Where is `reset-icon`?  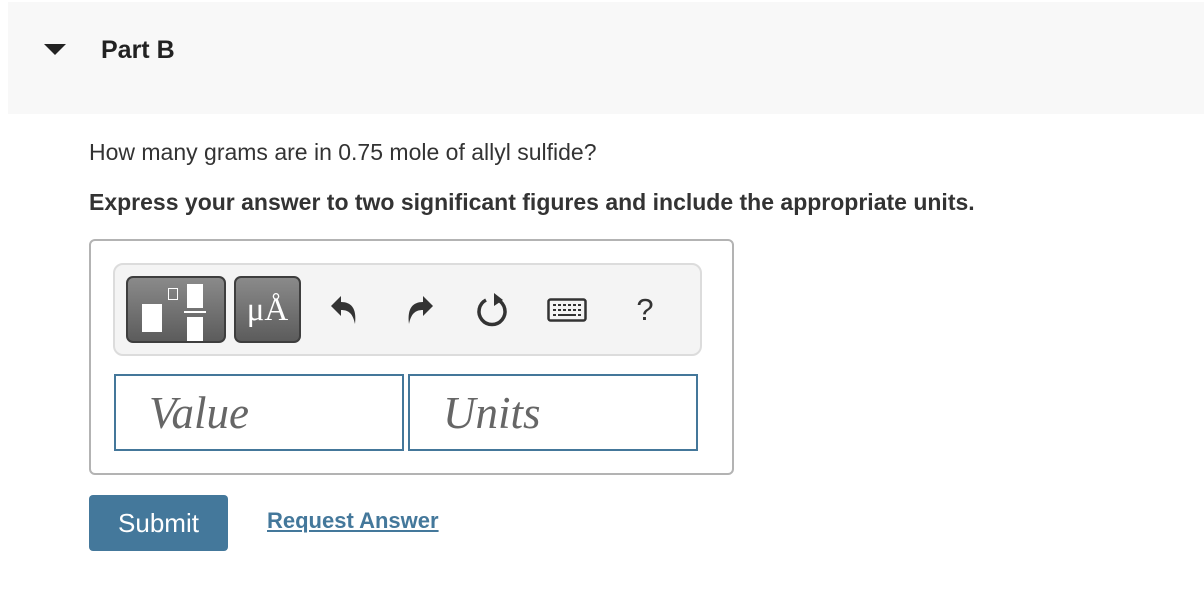
reset-icon is located at coordinates (492, 310).